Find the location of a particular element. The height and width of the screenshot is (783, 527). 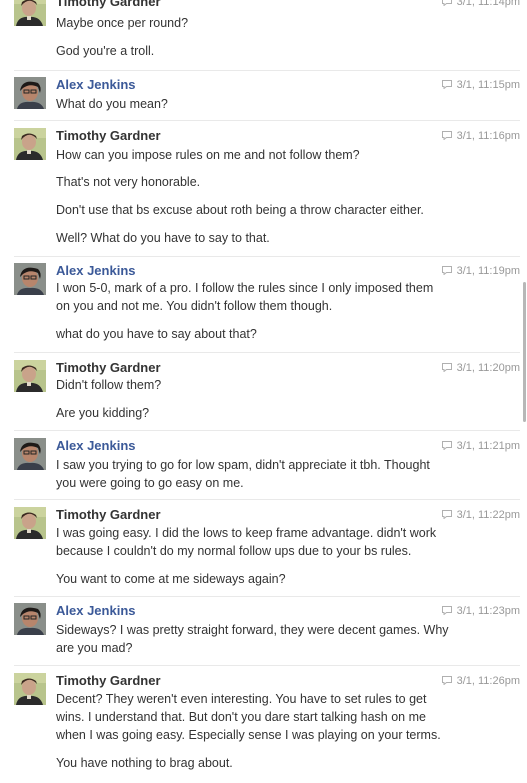

timestamp: 3/1, 11:23pm is located at coordinates (480, 611).